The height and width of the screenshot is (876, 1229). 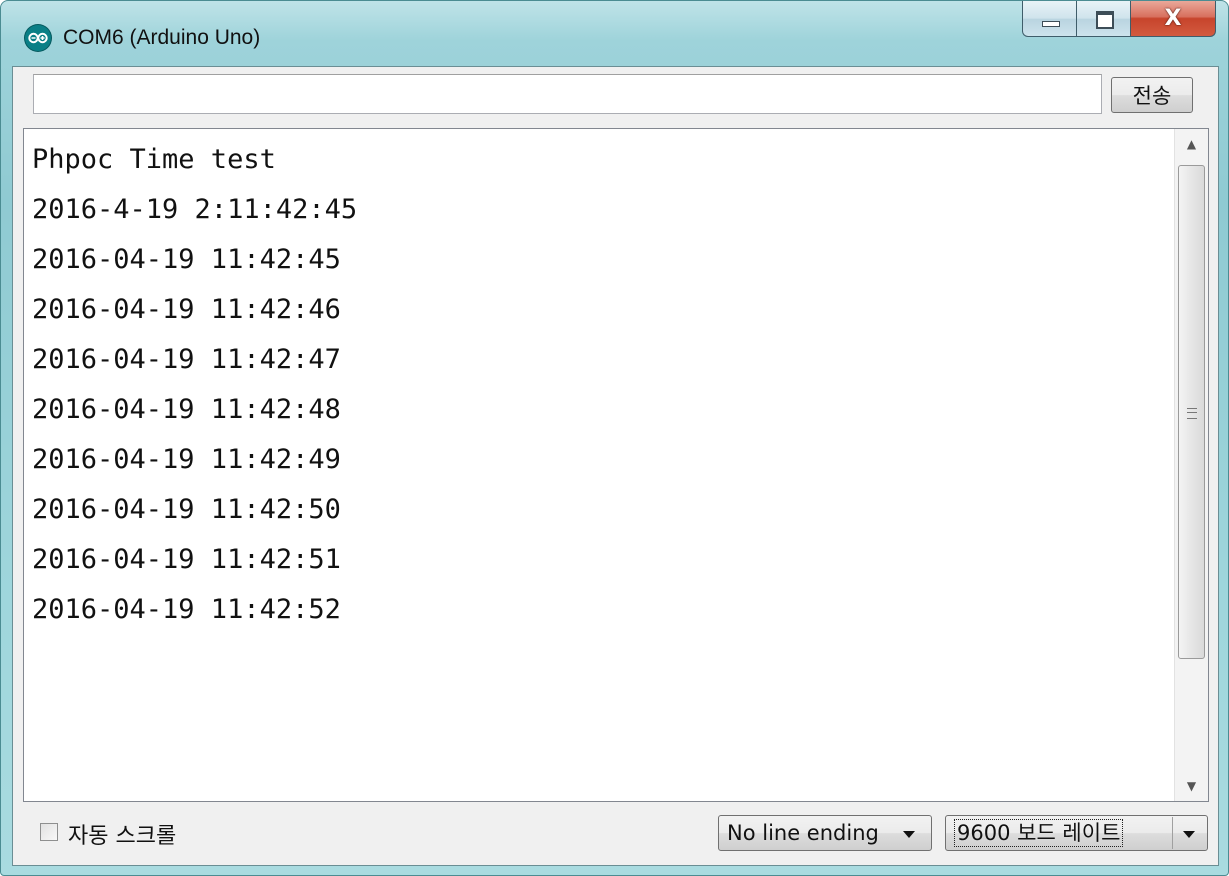 I want to click on close-button: X, so click(x=1173, y=19).